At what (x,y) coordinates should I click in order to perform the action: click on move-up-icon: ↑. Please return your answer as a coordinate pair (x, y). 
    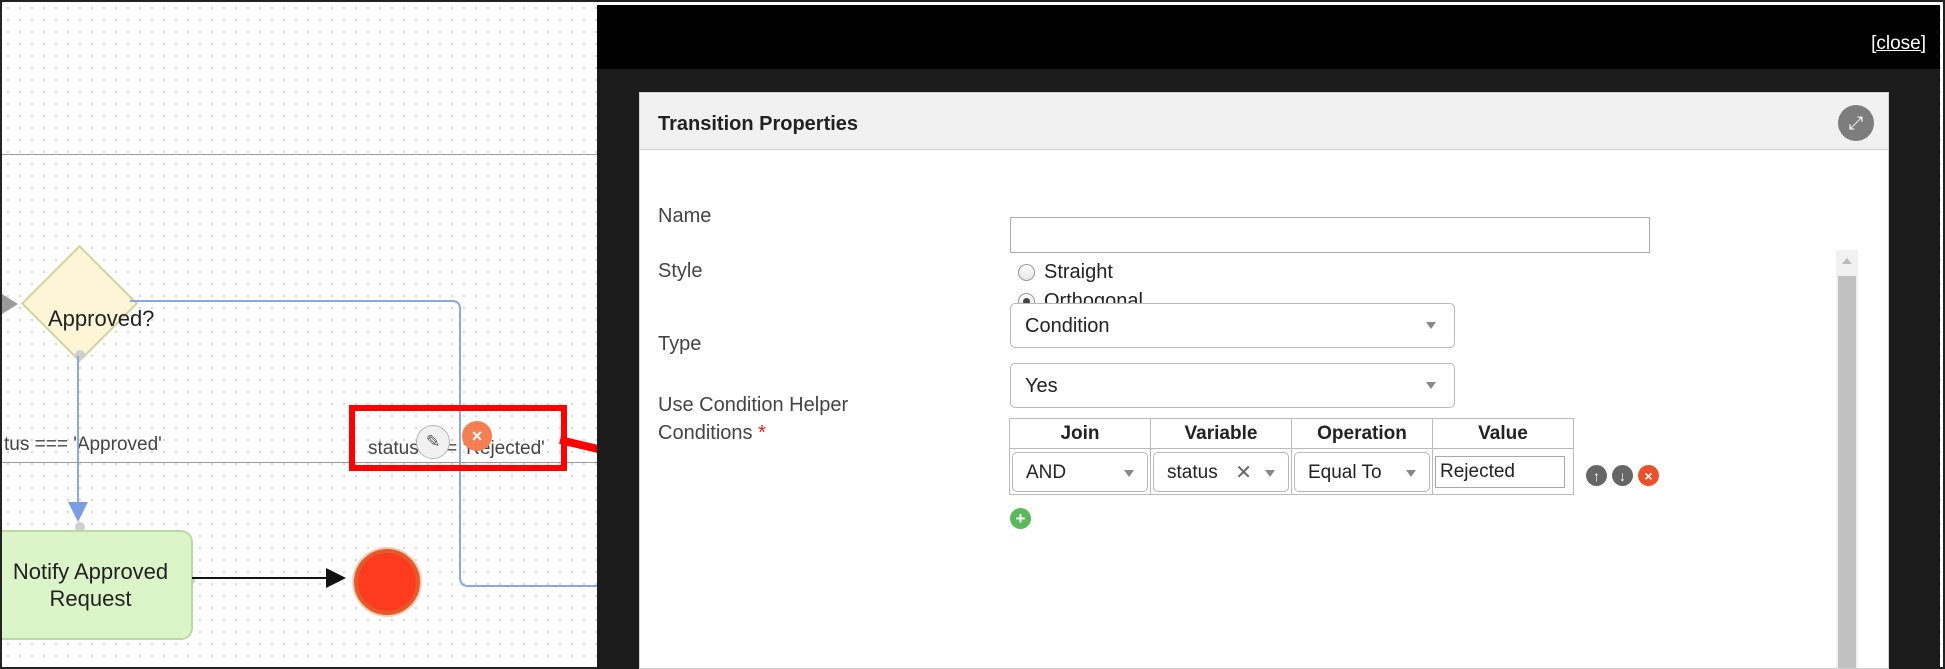
    Looking at the image, I should click on (1596, 475).